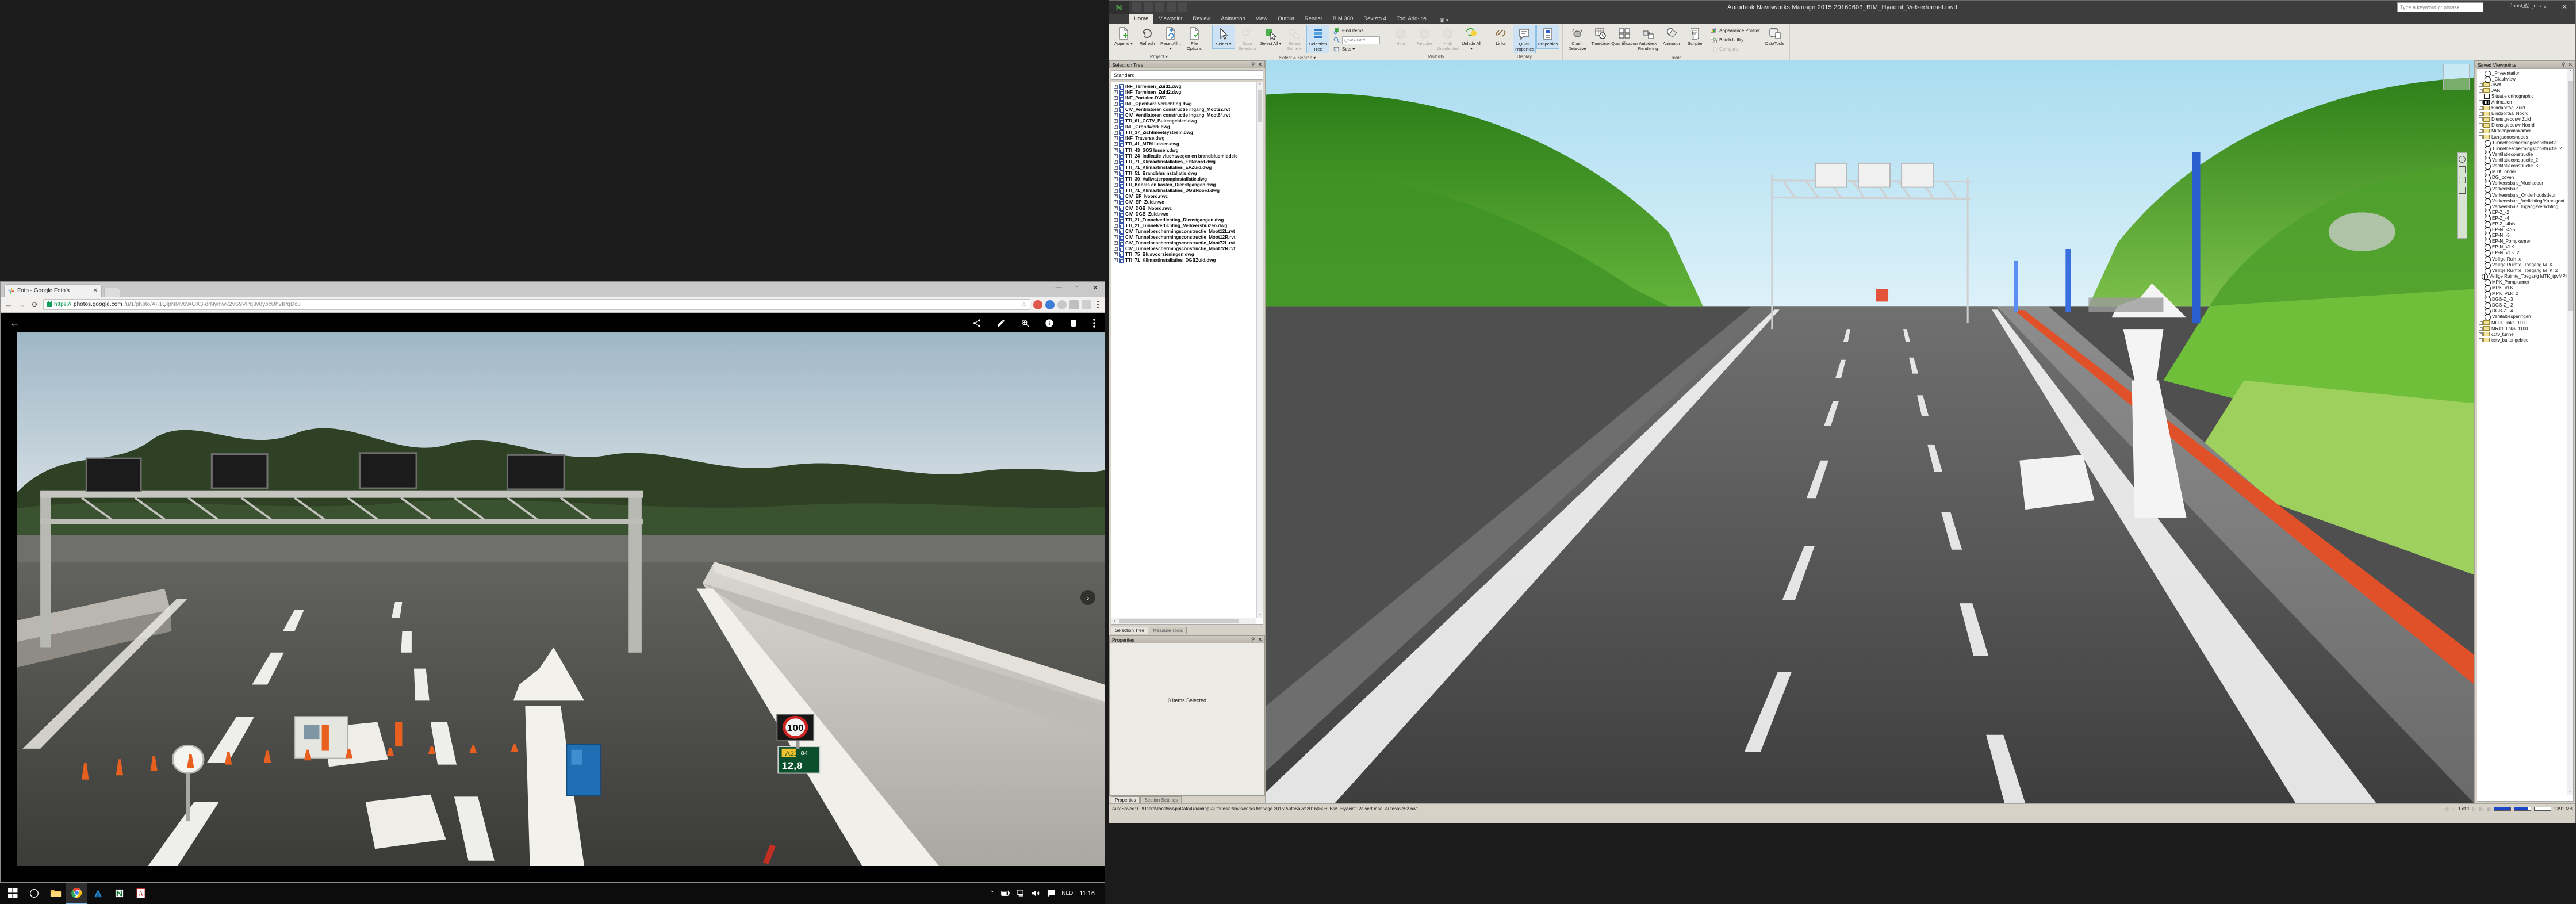  Describe the element at coordinates (1185, 98) in the screenshot. I see `selection-tree-item: + INF_Portalen.DWG` at that location.